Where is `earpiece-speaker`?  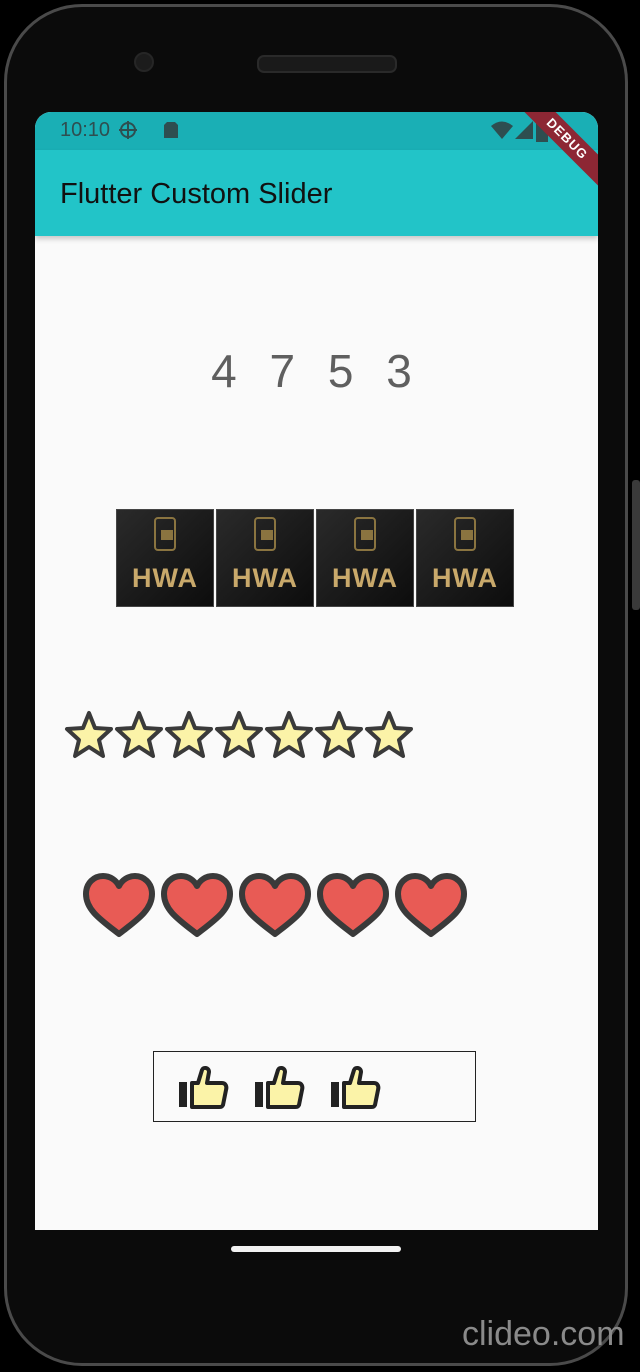 earpiece-speaker is located at coordinates (327, 64).